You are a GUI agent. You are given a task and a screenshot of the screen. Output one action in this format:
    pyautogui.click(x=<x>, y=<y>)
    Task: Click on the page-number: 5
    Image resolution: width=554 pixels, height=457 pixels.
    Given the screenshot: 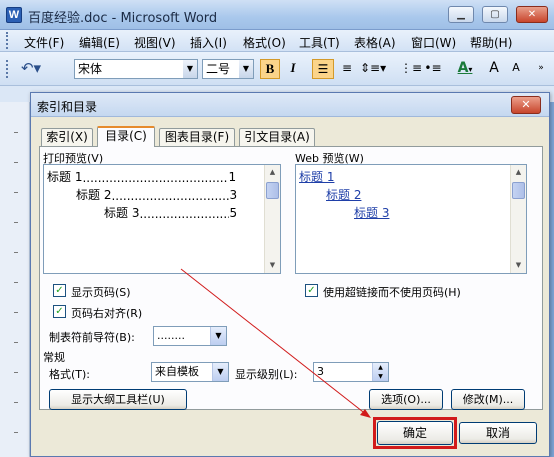 What is the action you would take?
    pyautogui.click(x=233, y=213)
    